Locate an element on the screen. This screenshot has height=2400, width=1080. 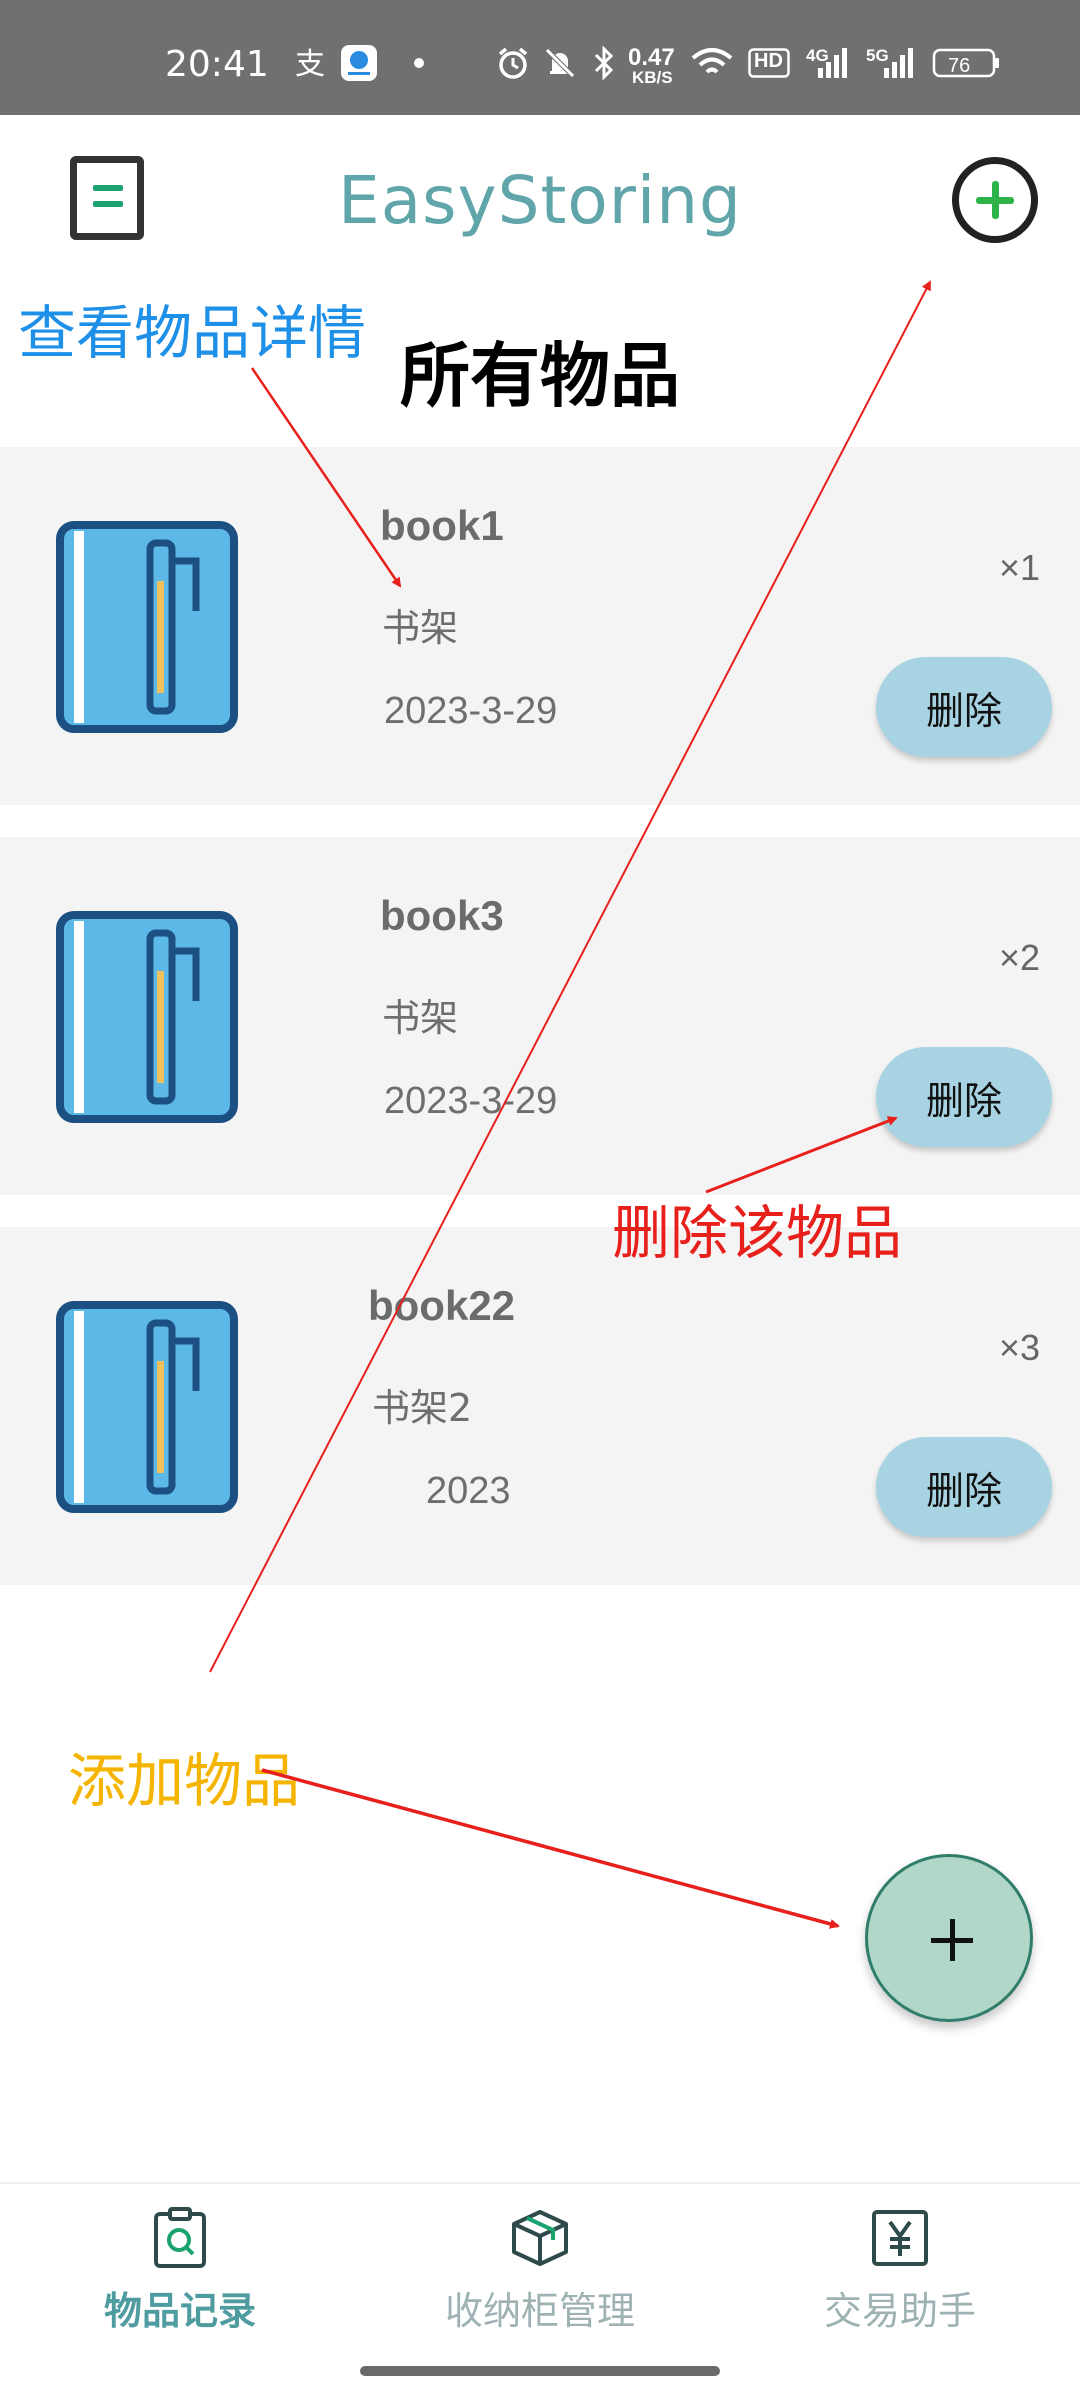
box-icon is located at coordinates (540, 2238).